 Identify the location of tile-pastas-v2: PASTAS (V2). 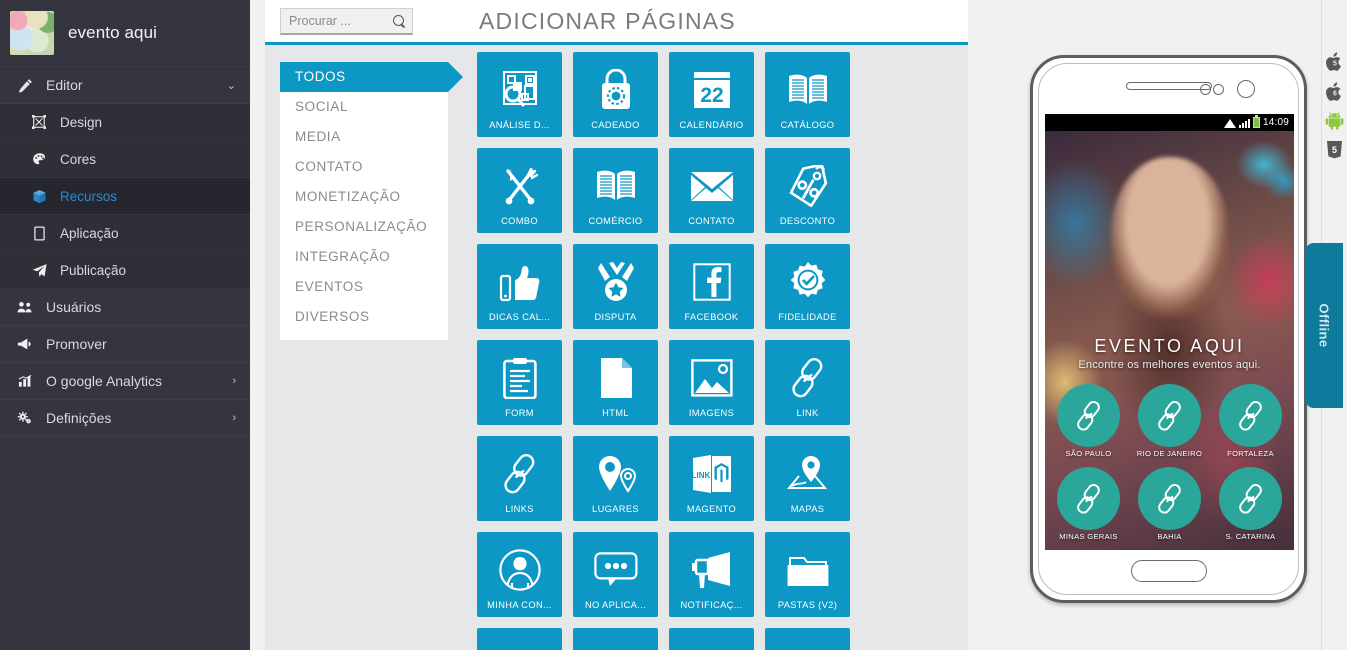
(807, 574).